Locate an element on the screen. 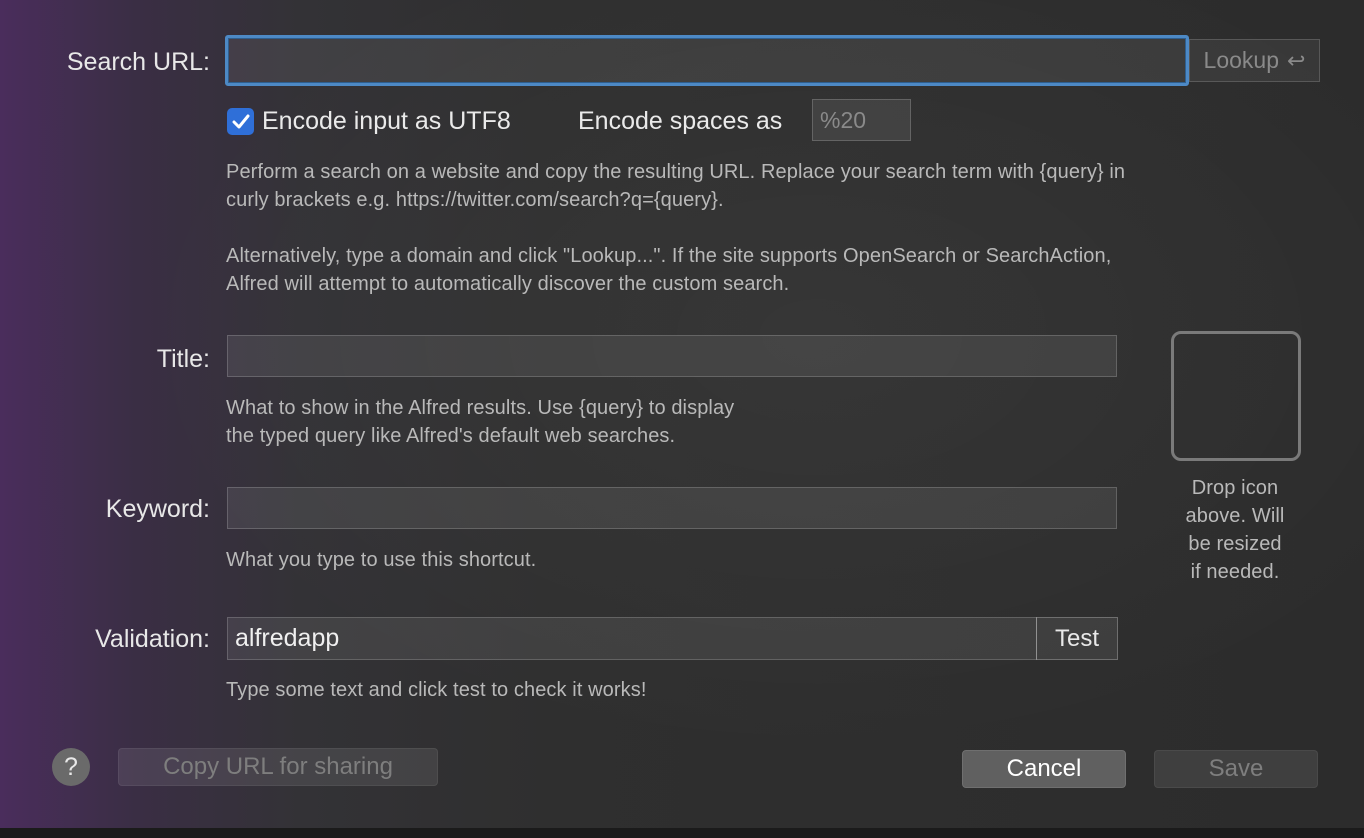 The height and width of the screenshot is (838, 1364). icon-help-line: be resized is located at coordinates (1235, 544).